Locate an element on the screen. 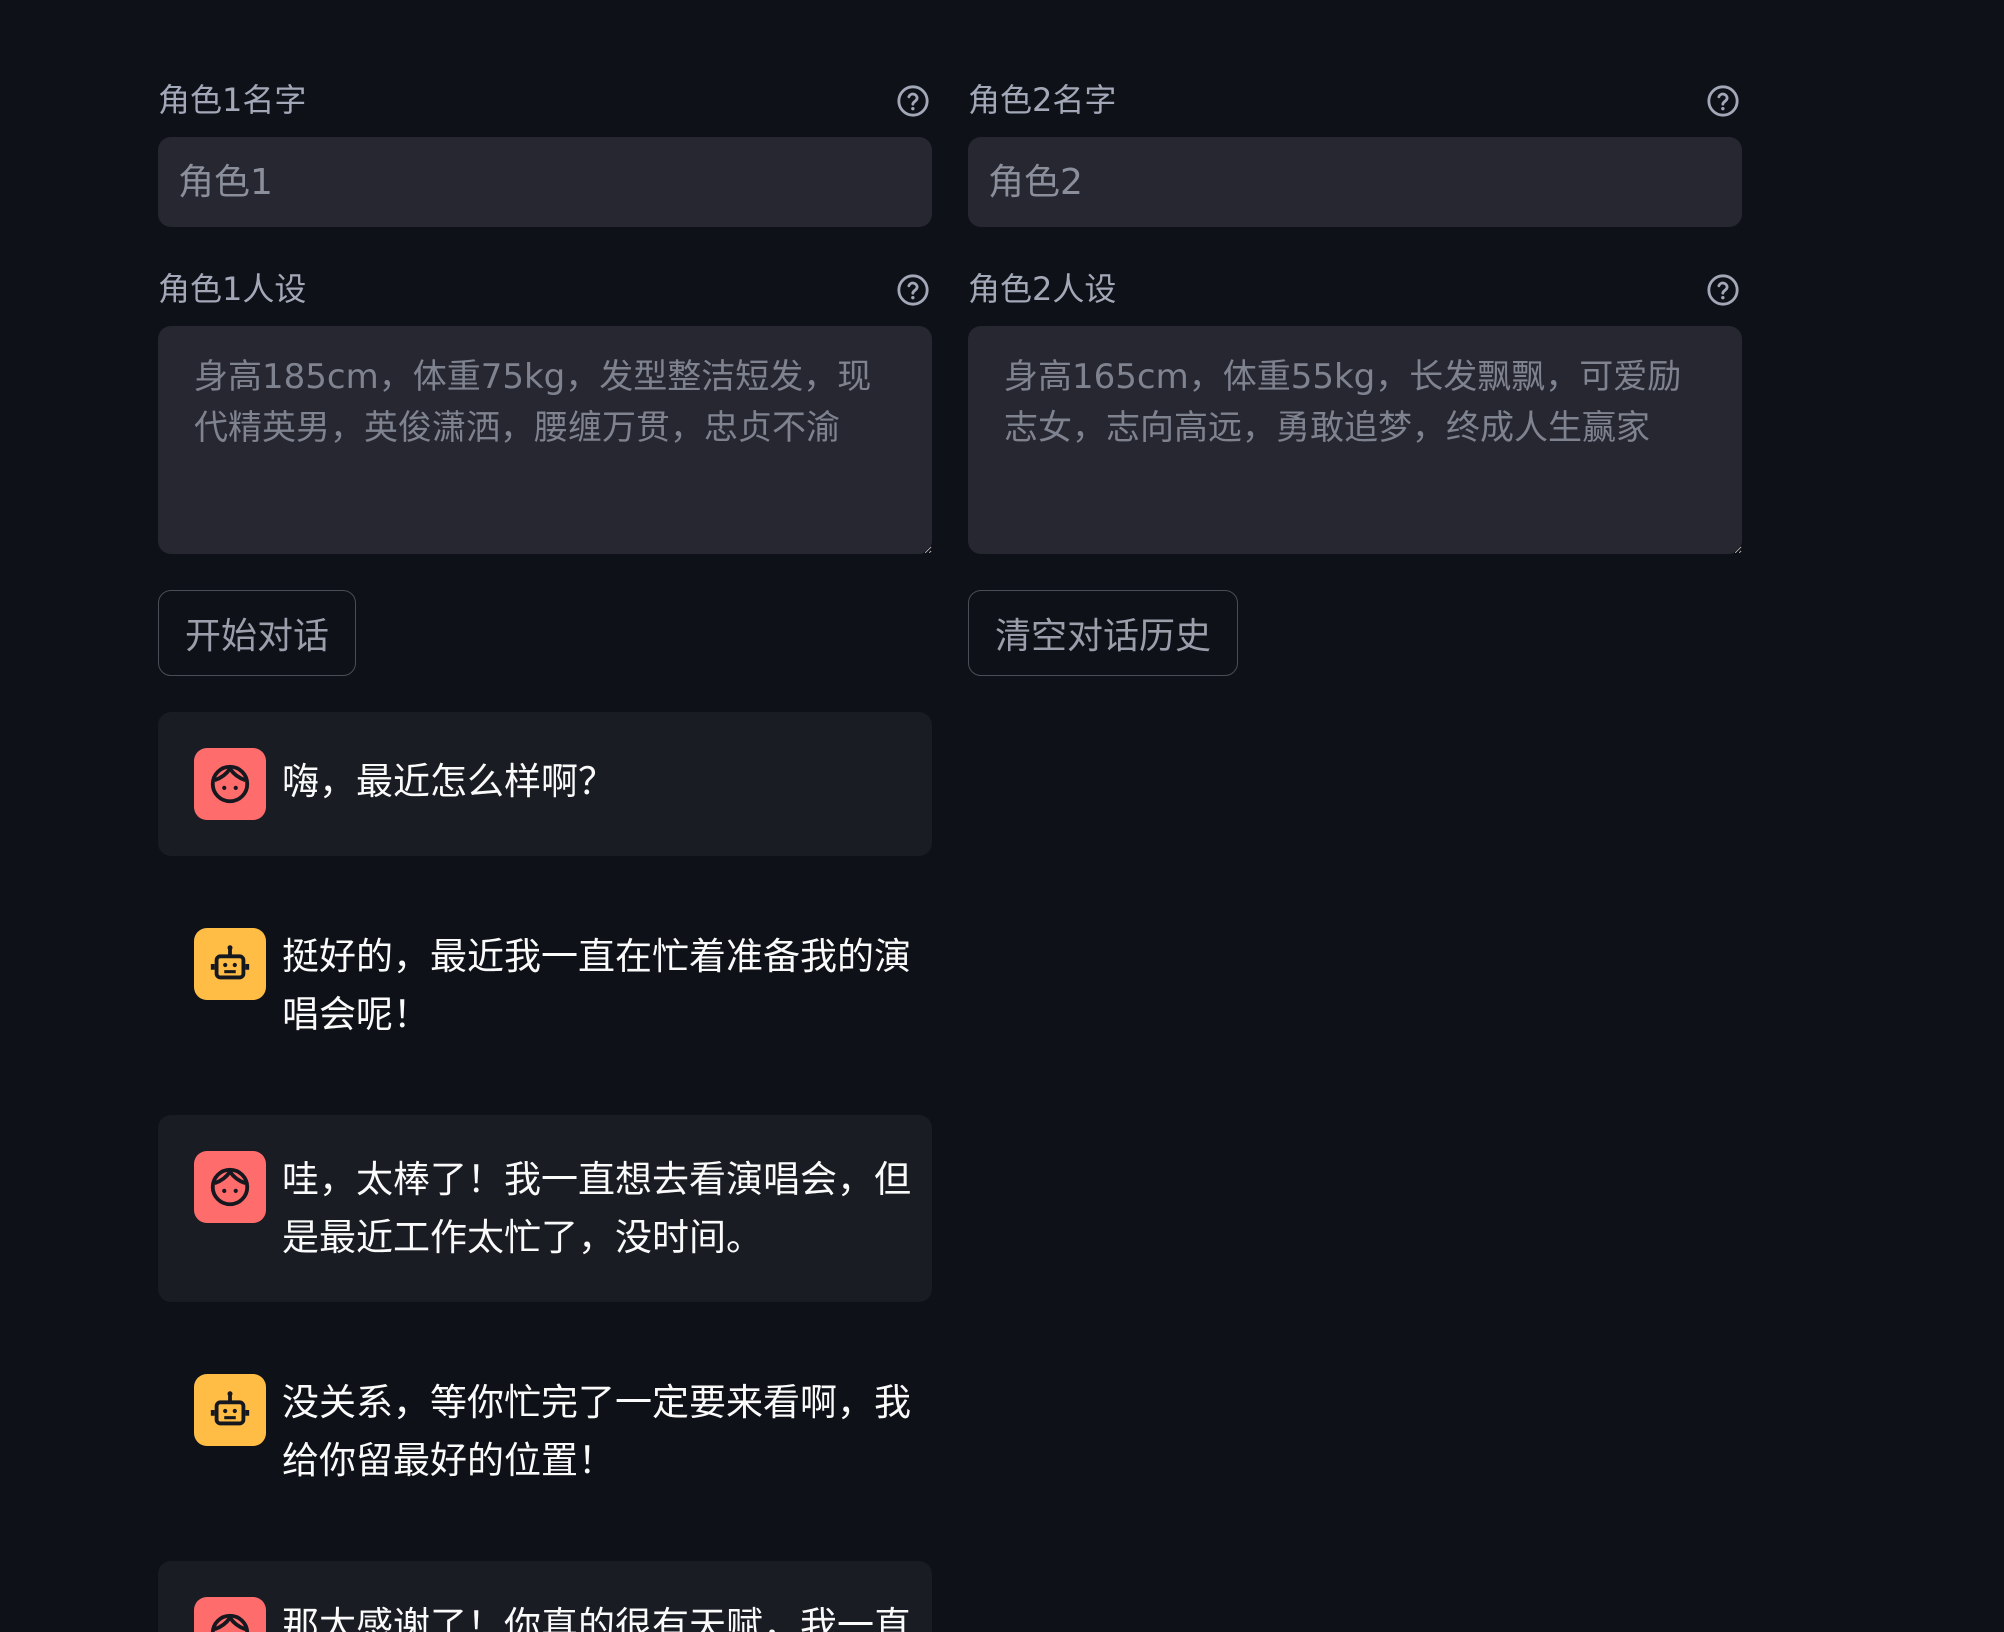  chat-message-user: 哇，太棒了！我一直想去看演唱会，但是最近工作太忙了，没时间。 is located at coordinates (545, 1208).